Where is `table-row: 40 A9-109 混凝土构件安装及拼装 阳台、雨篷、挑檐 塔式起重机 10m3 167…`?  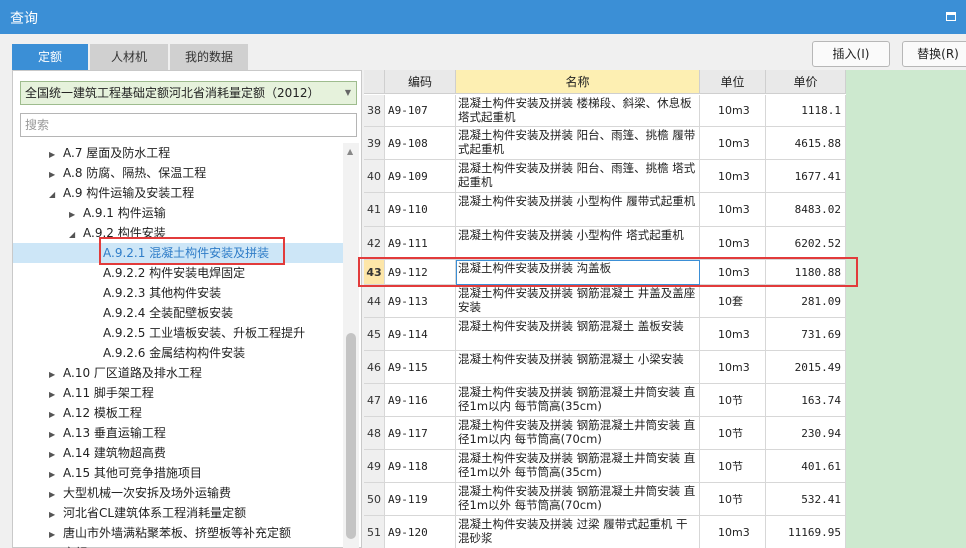
table-row: 40 A9-109 混凝土构件安装及拼装 阳台、雨篷、挑檐 塔式起重机 10m3 167… is located at coordinates (605, 176).